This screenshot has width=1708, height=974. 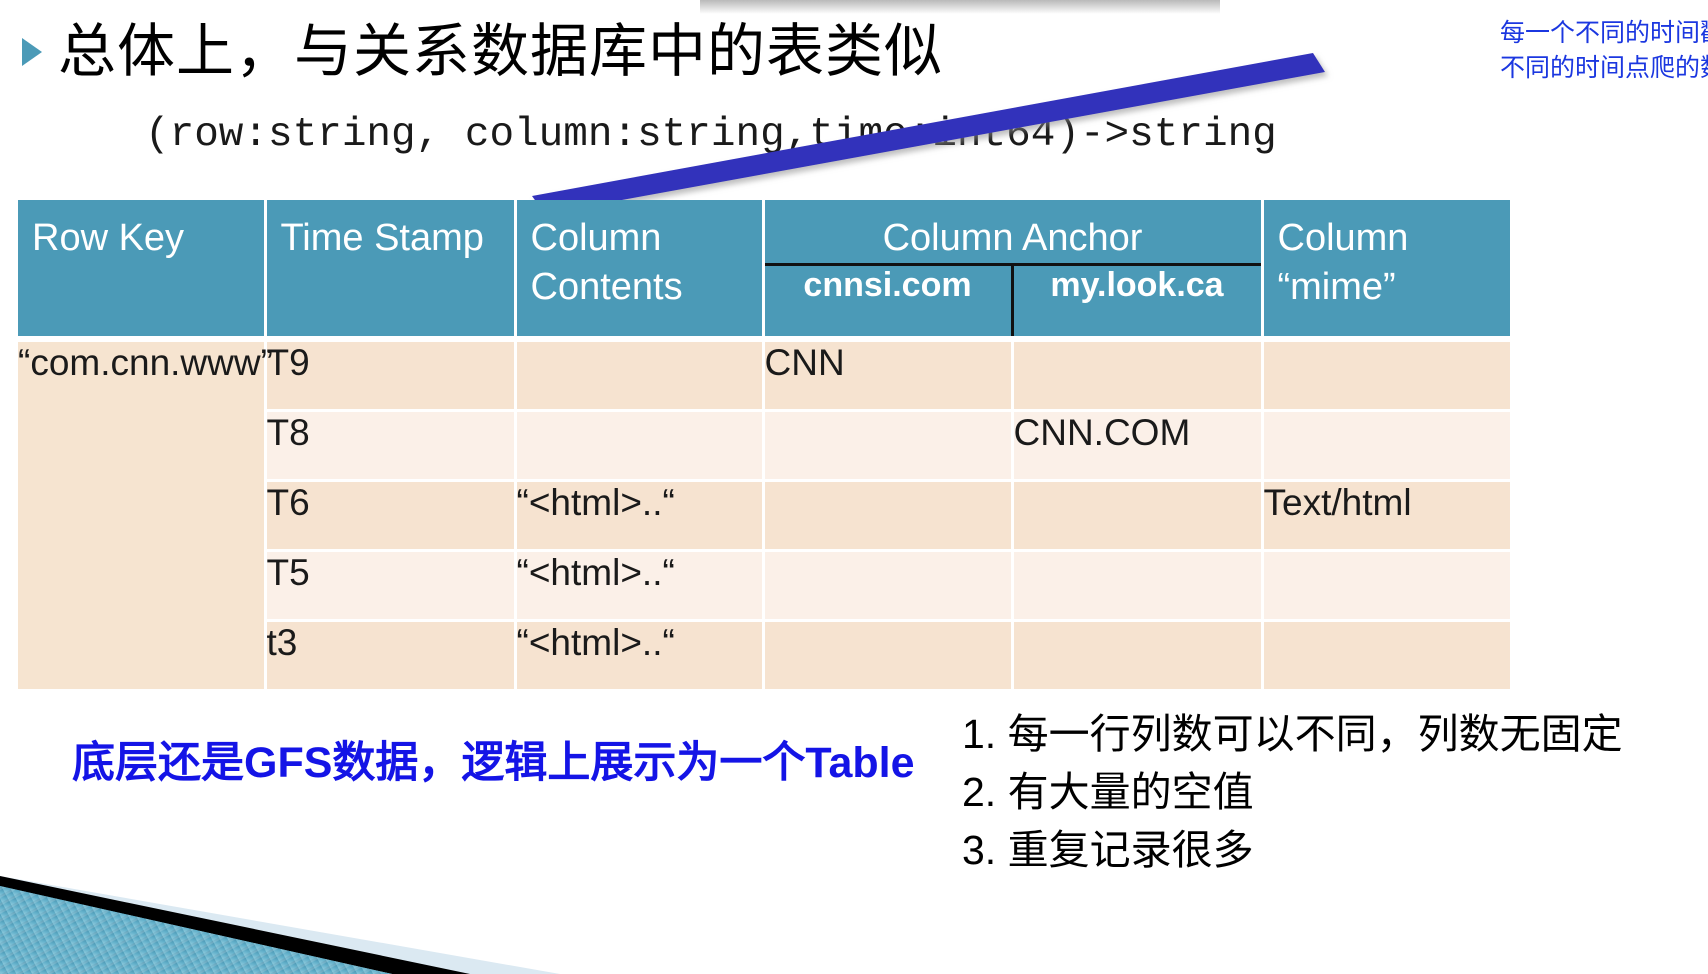 What do you see at coordinates (501, 51) in the screenshot?
I see `page-title: 总体上，与关系数据库中的表类似` at bounding box center [501, 51].